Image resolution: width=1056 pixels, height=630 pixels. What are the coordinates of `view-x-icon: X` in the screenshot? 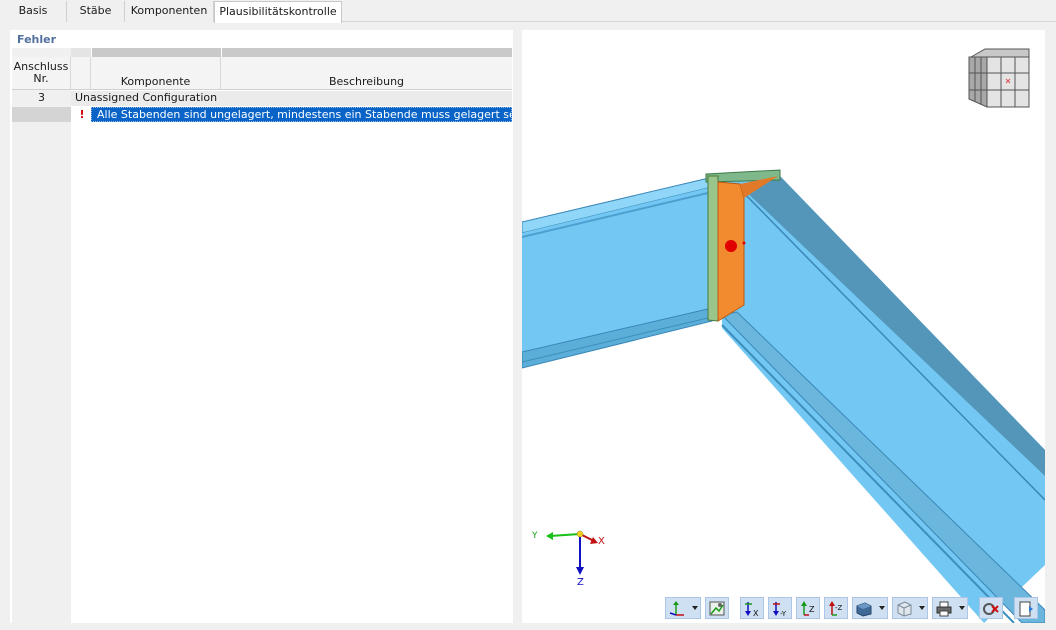 It's located at (752, 610).